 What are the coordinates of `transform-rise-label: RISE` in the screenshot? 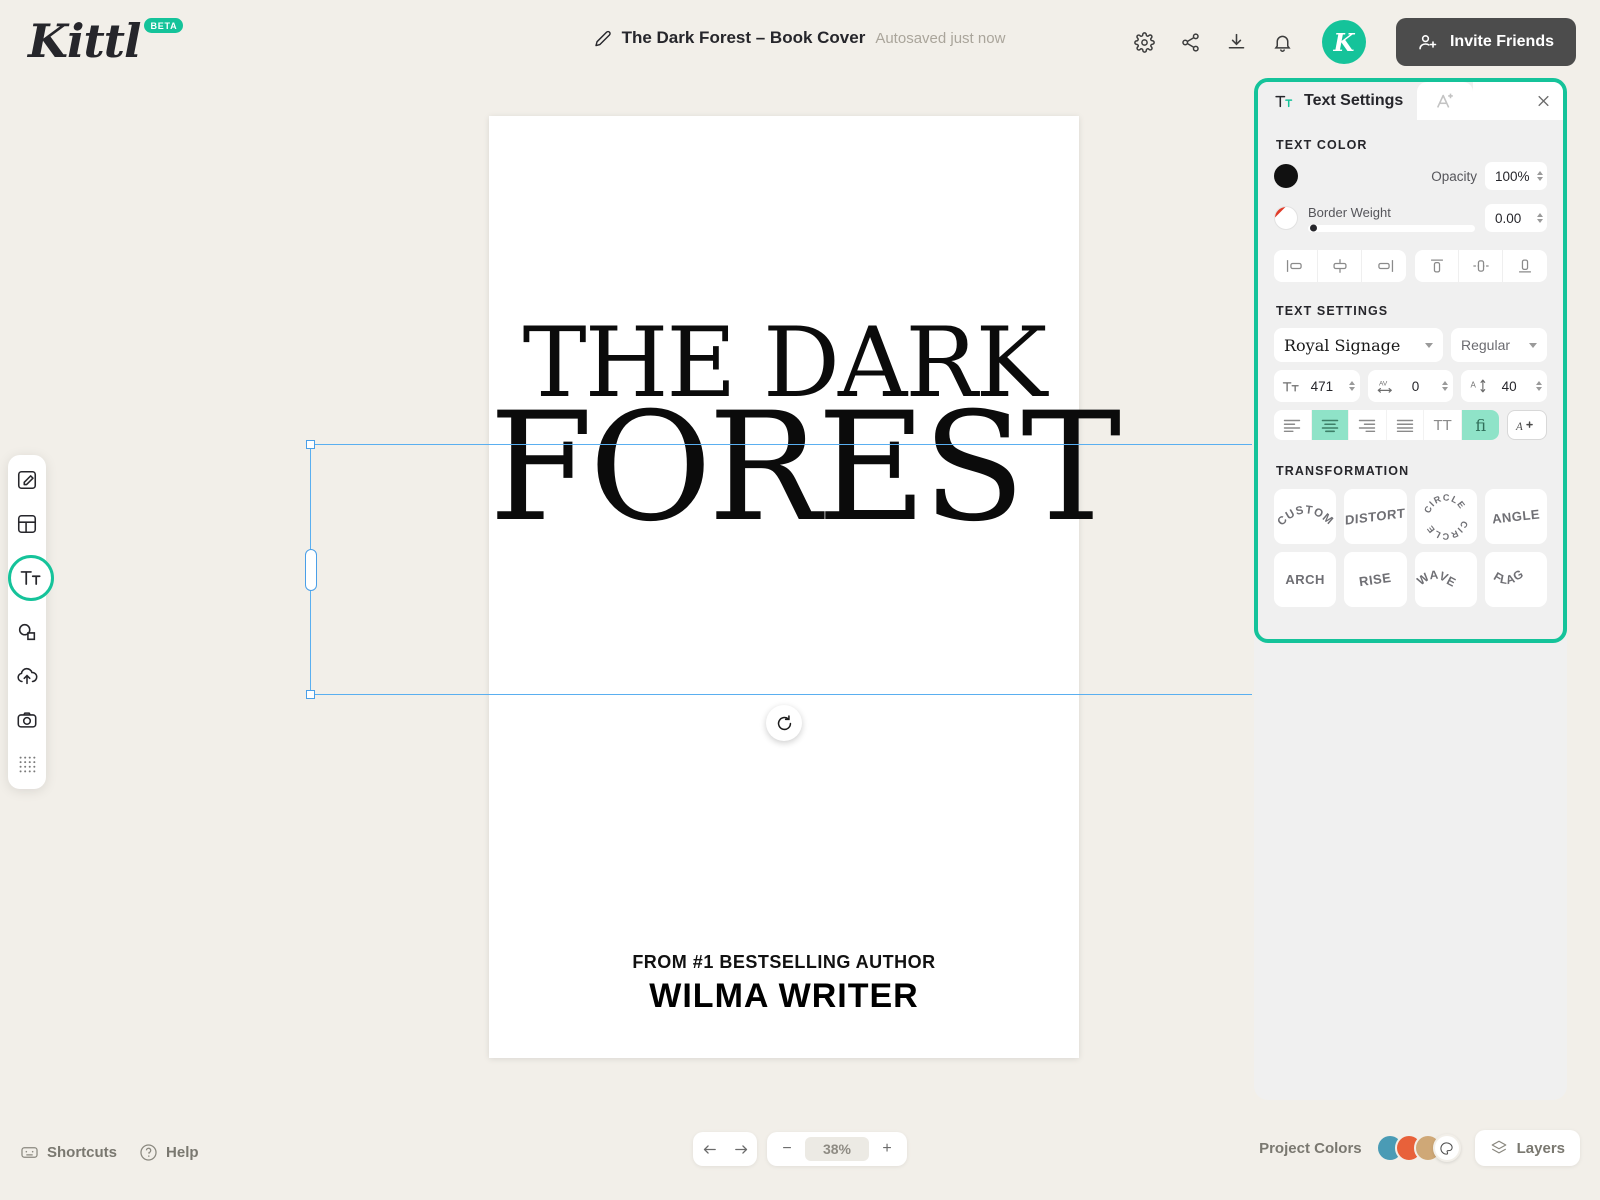 It's located at (1375, 579).